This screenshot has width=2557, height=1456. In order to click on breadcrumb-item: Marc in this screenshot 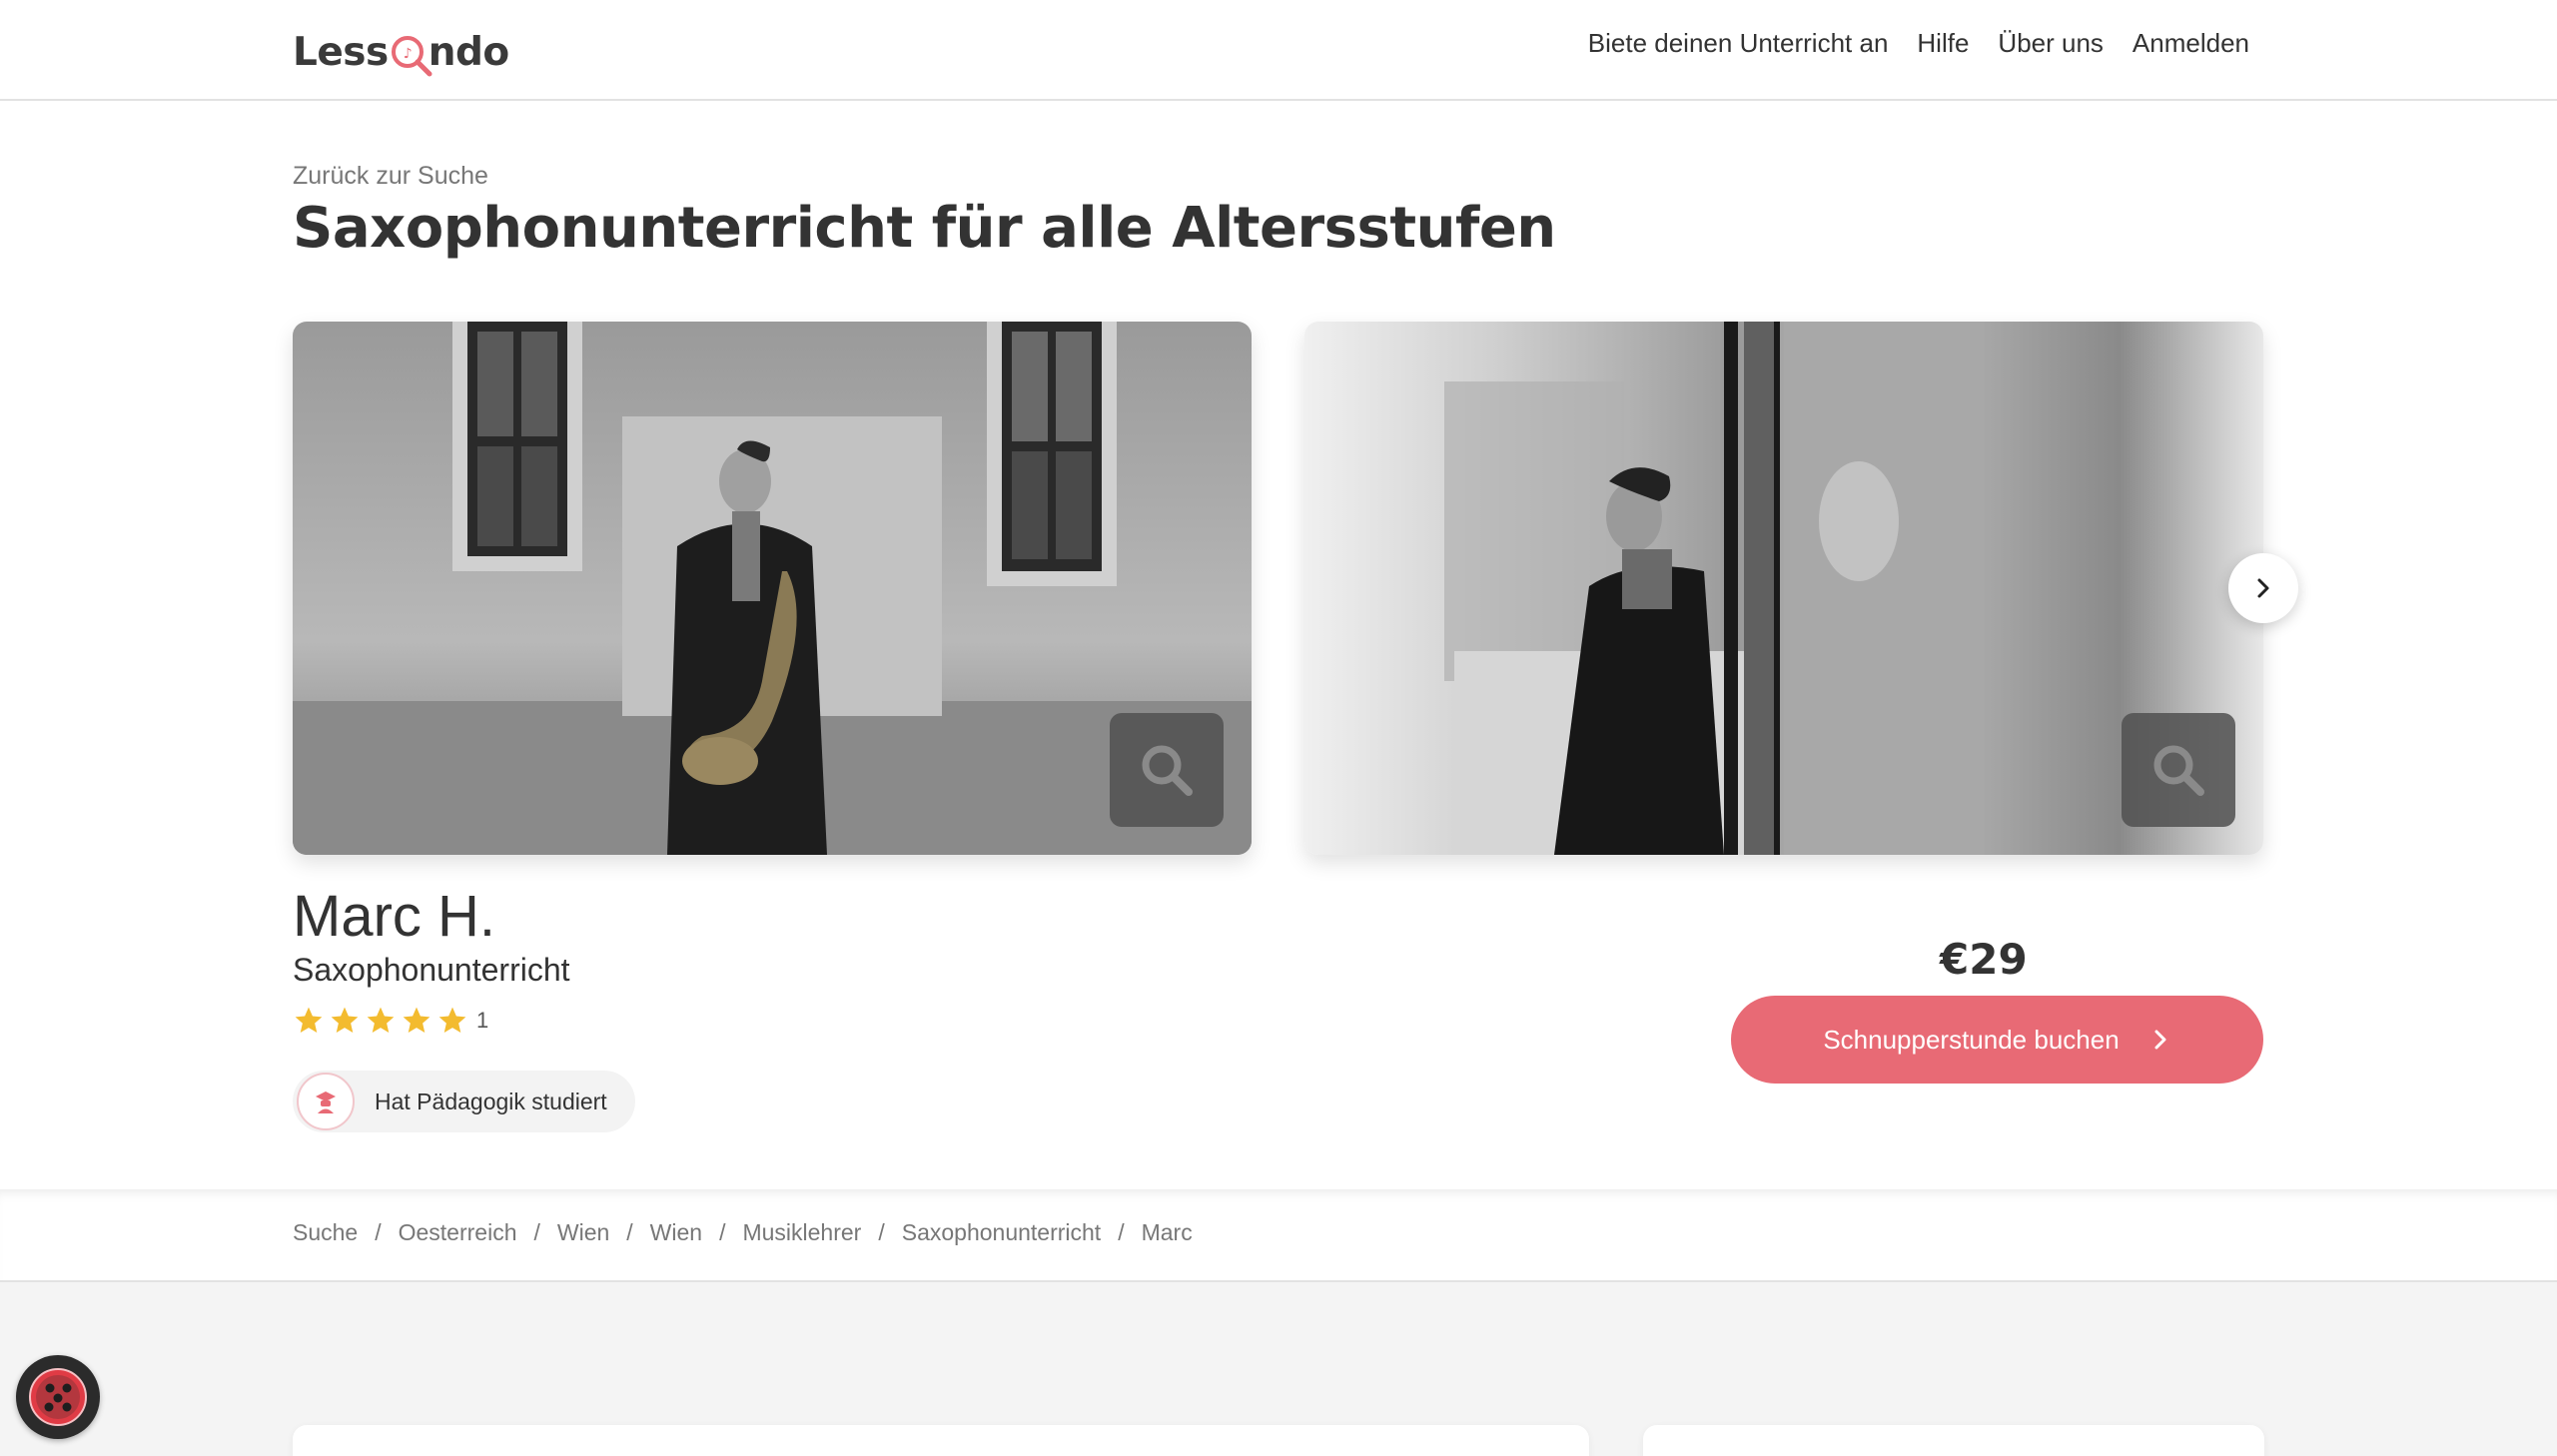, I will do `click(1167, 1232)`.